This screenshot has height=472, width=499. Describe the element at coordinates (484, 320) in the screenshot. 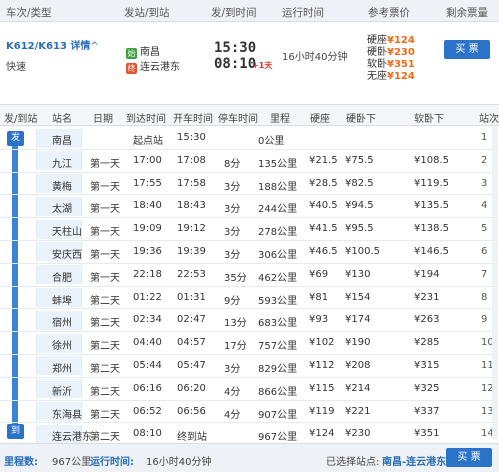

I see `stop-seq: 9` at that location.